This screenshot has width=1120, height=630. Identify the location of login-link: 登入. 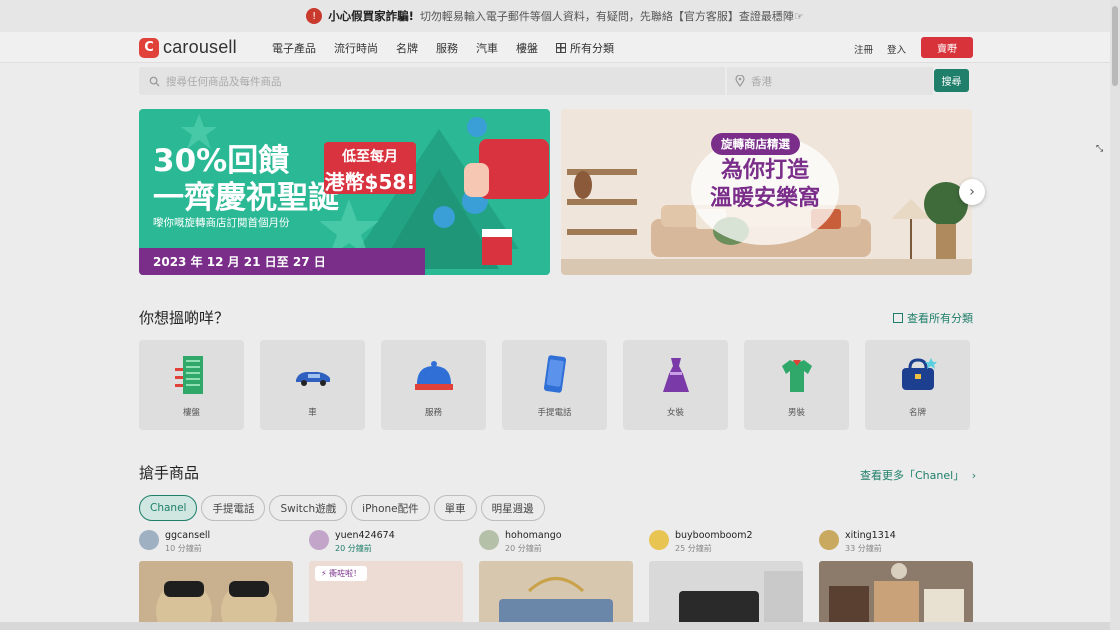
(896, 49).